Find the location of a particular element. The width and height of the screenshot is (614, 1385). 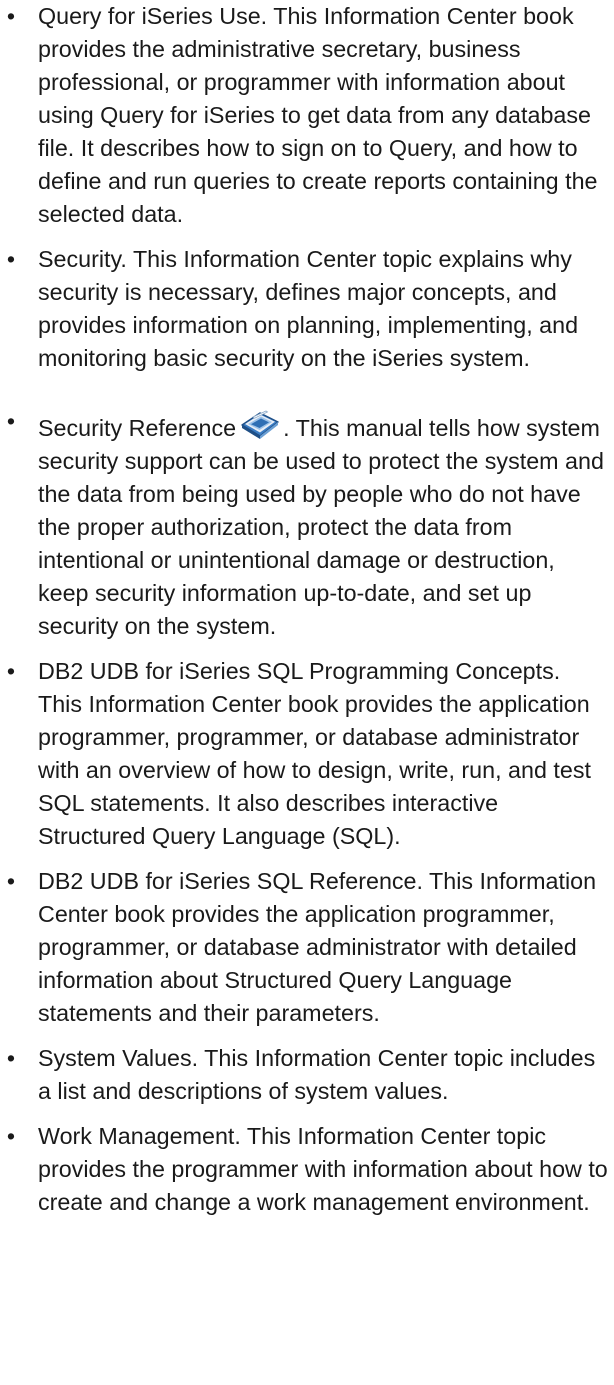

book-icon is located at coordinates (260, 423).